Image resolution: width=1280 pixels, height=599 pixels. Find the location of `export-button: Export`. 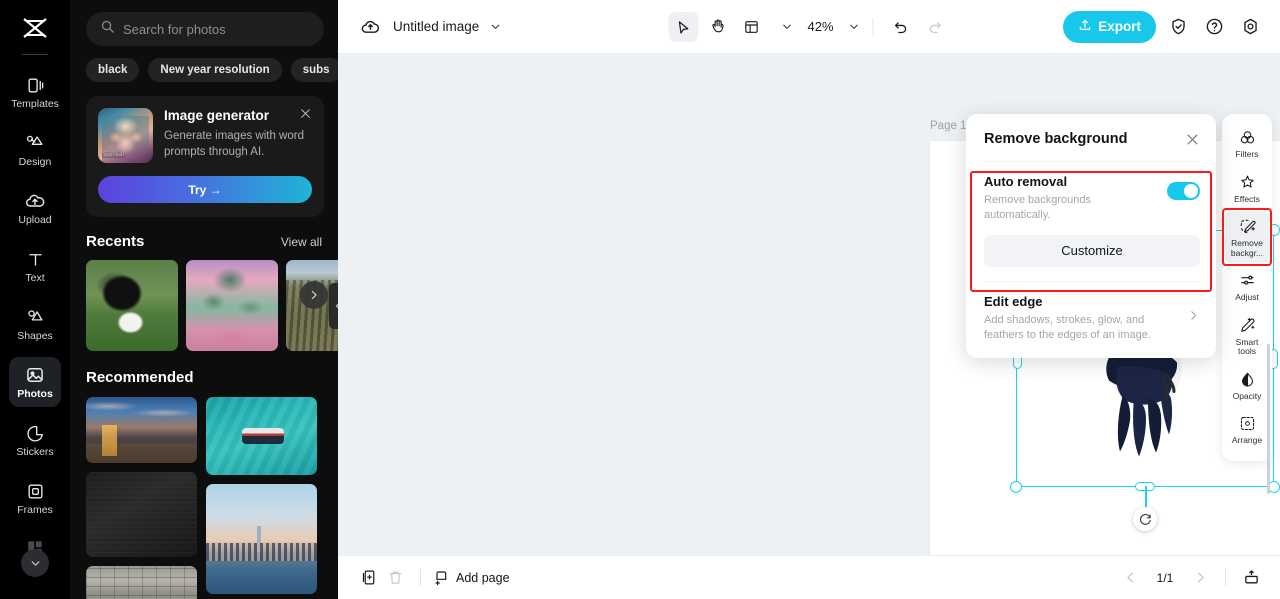

export-button: Export is located at coordinates (1109, 26).